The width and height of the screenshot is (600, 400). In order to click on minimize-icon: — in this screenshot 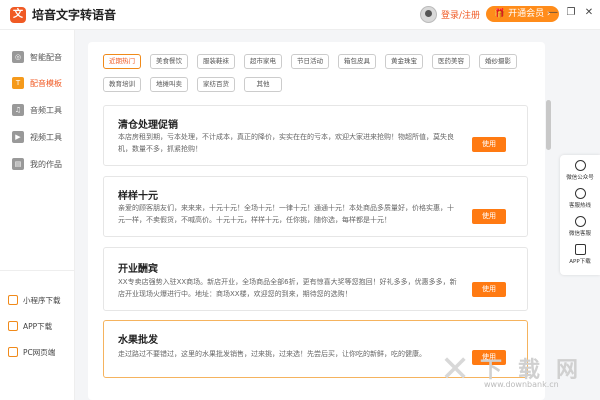, I will do `click(553, 12)`.